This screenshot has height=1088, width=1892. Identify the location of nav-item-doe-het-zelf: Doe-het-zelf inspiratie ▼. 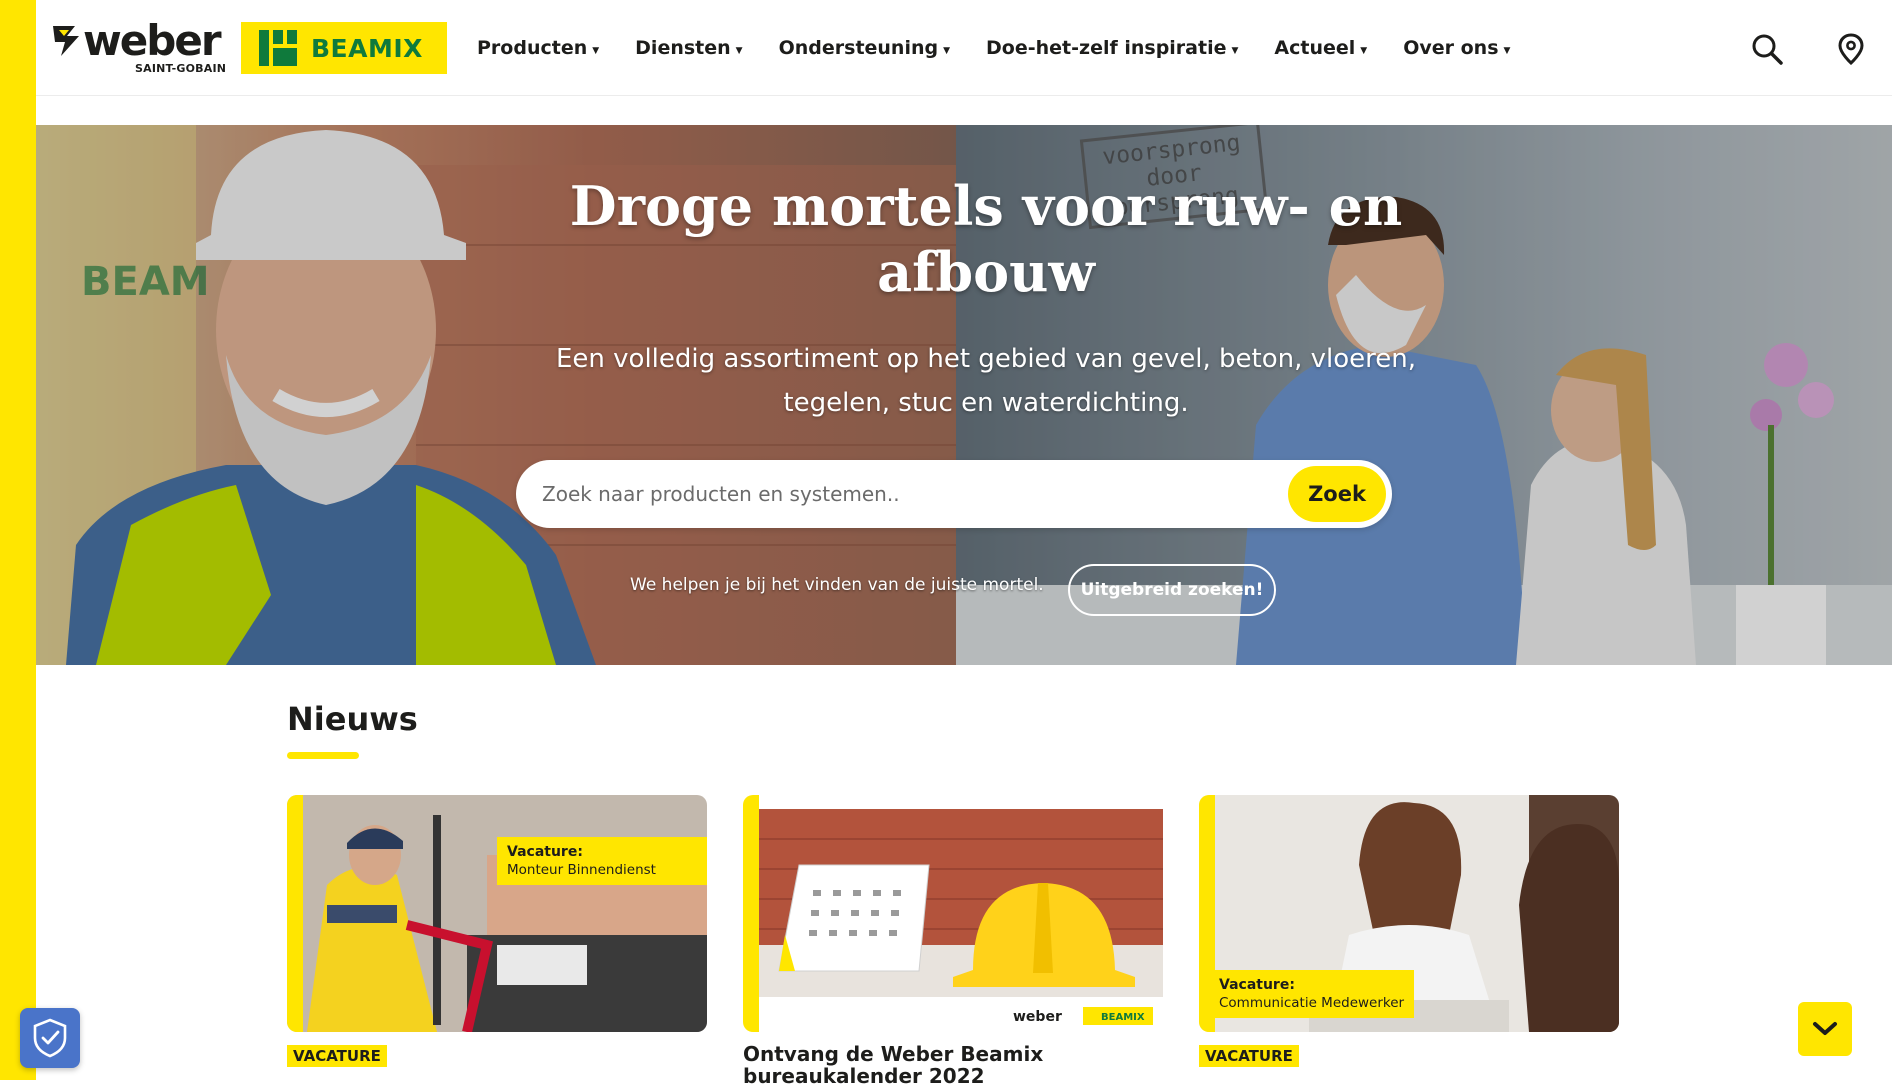
(1112, 48).